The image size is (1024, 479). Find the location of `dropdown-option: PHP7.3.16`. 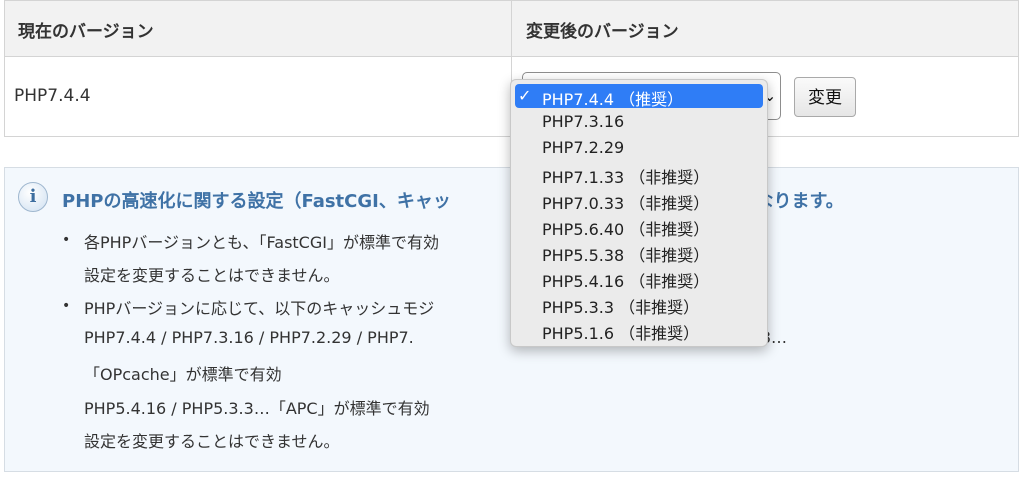

dropdown-option: PHP7.3.16 is located at coordinates (639, 122).